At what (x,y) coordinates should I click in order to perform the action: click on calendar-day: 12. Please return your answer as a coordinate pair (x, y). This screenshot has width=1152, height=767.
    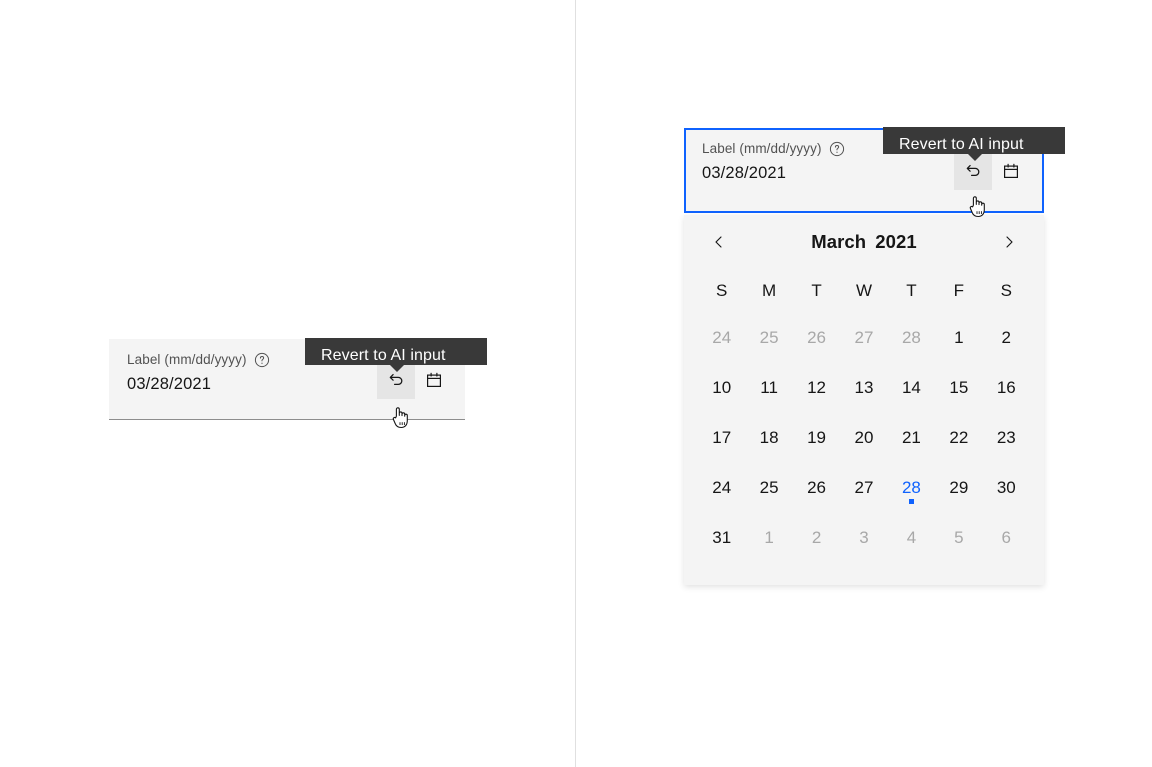
    Looking at the image, I should click on (816, 388).